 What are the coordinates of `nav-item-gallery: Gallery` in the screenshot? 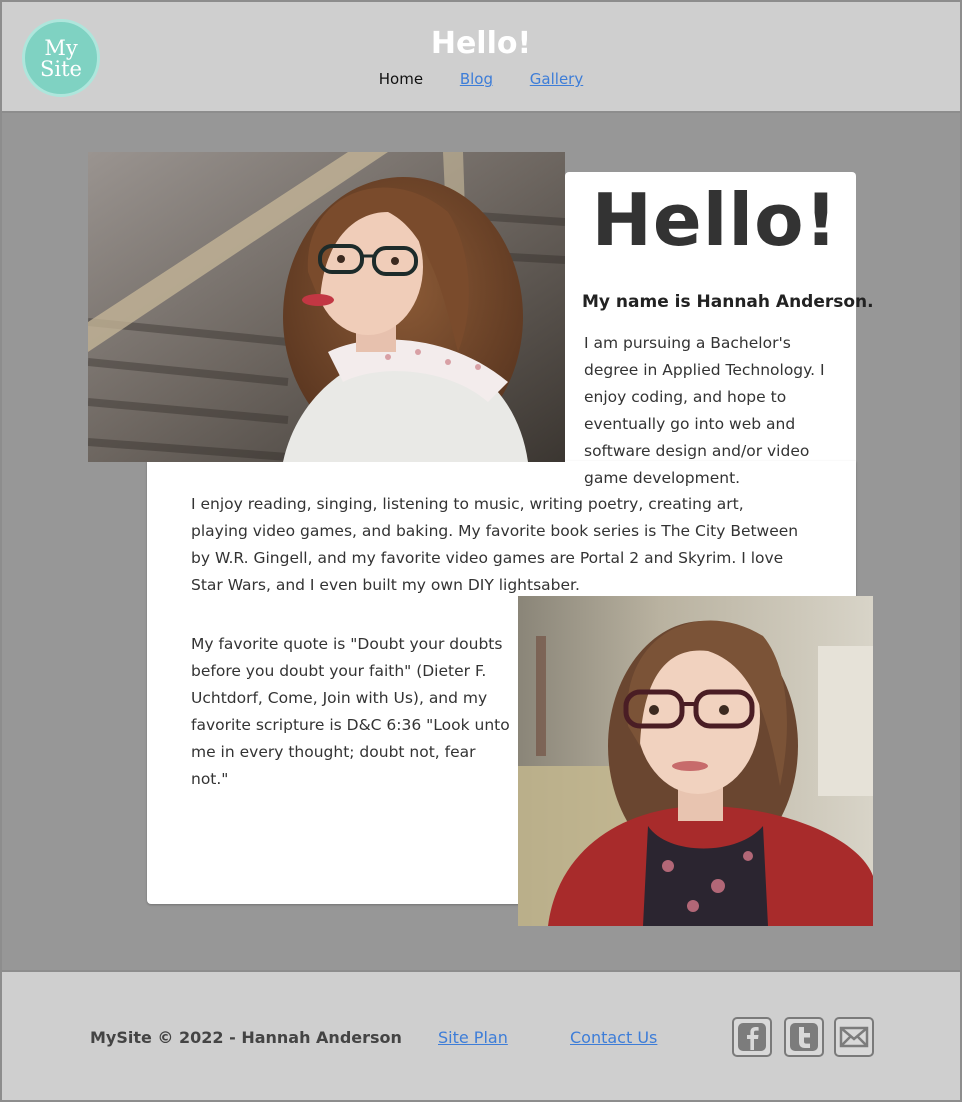 It's located at (556, 79).